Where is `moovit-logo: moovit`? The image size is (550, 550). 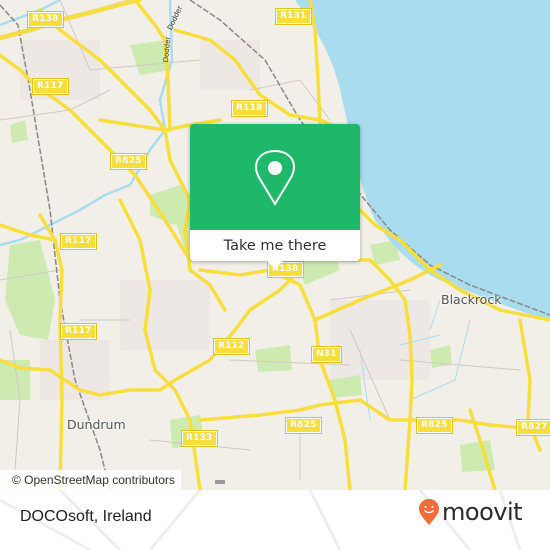
moovit-logo: moovit is located at coordinates (470, 512).